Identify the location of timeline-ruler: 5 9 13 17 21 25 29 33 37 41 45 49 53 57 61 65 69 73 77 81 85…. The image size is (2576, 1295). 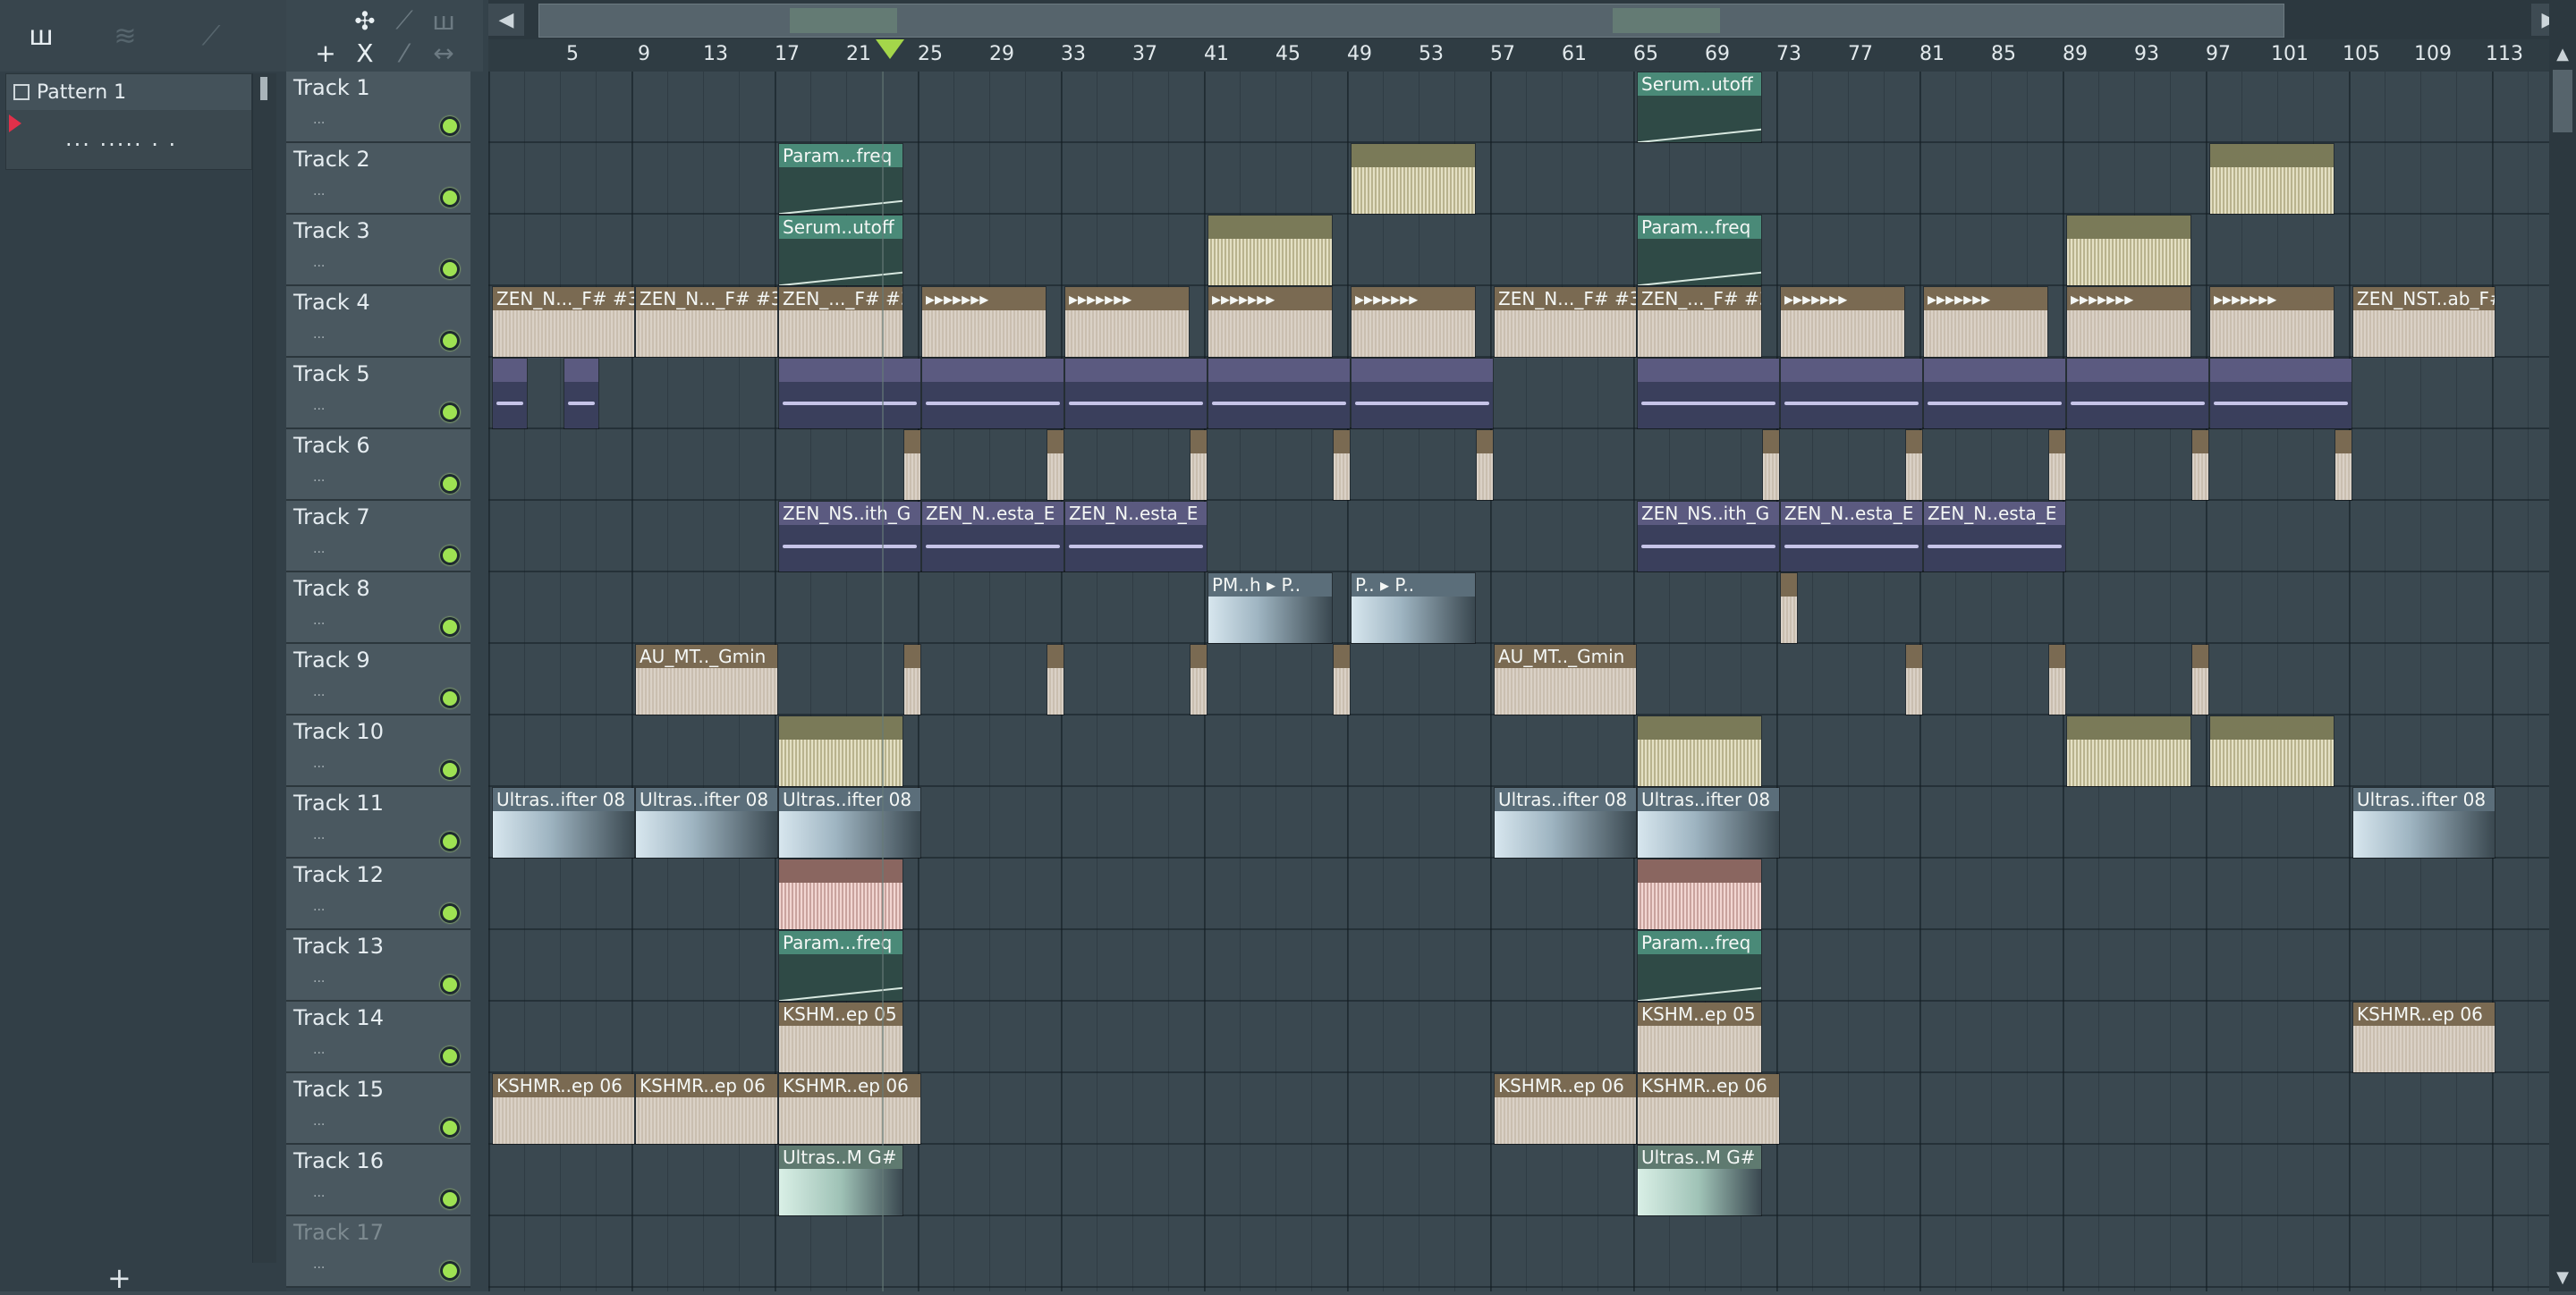
(1518, 55).